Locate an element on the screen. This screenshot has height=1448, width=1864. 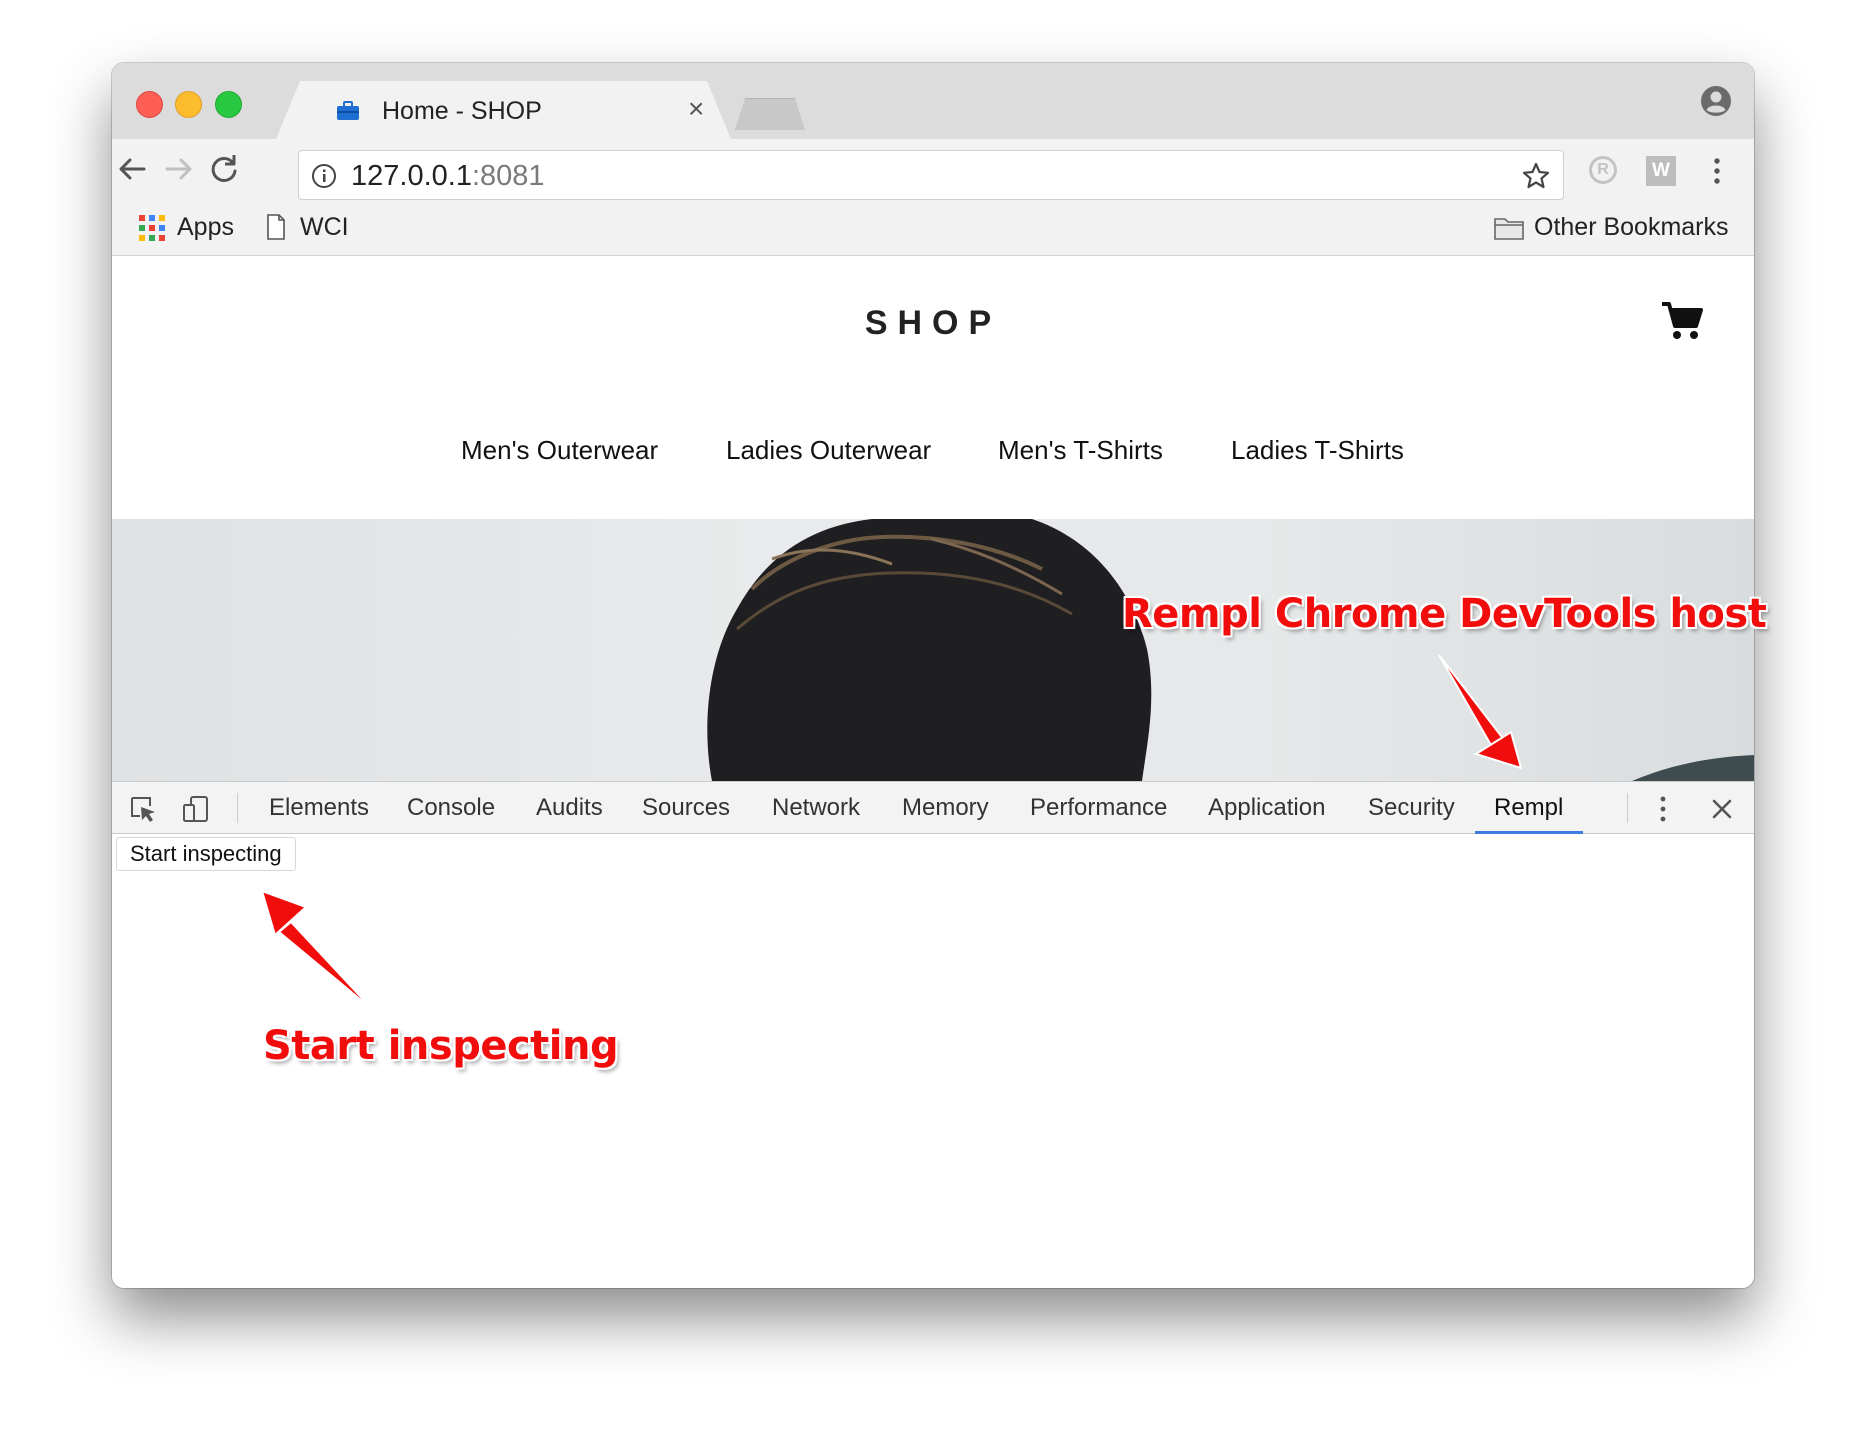
url-text: 127.0.0.1:8081 is located at coordinates (448, 176).